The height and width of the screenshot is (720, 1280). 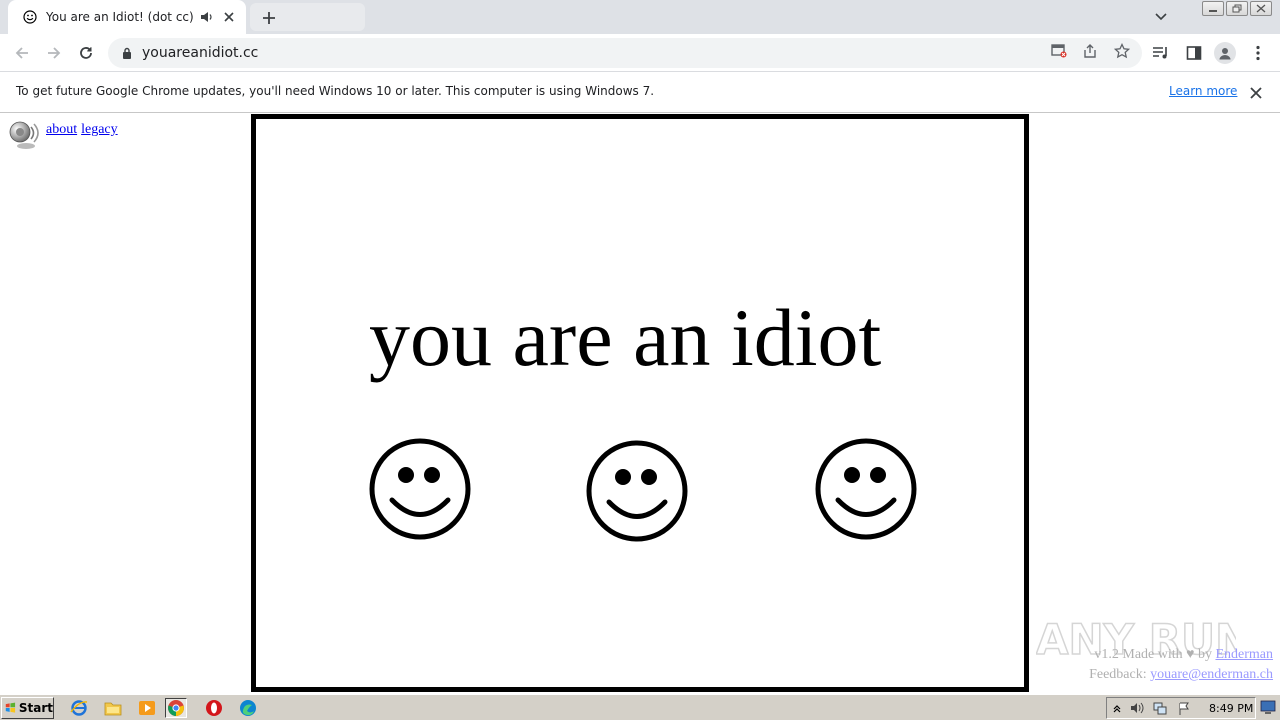 What do you see at coordinates (1211, 674) in the screenshot?
I see `feedback-email-link: youare@enderman.ch` at bounding box center [1211, 674].